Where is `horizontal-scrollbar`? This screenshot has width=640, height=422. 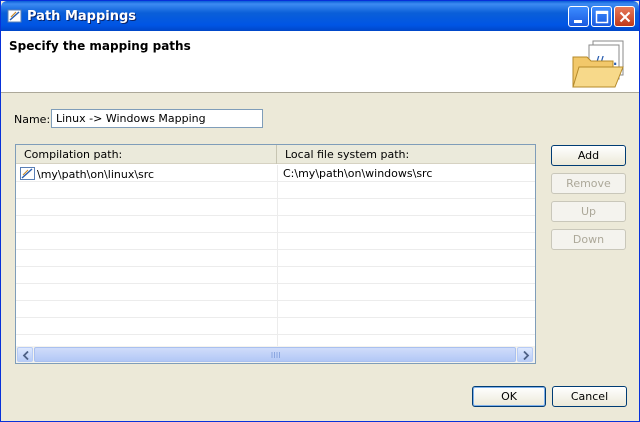
horizontal-scrollbar is located at coordinates (275, 354).